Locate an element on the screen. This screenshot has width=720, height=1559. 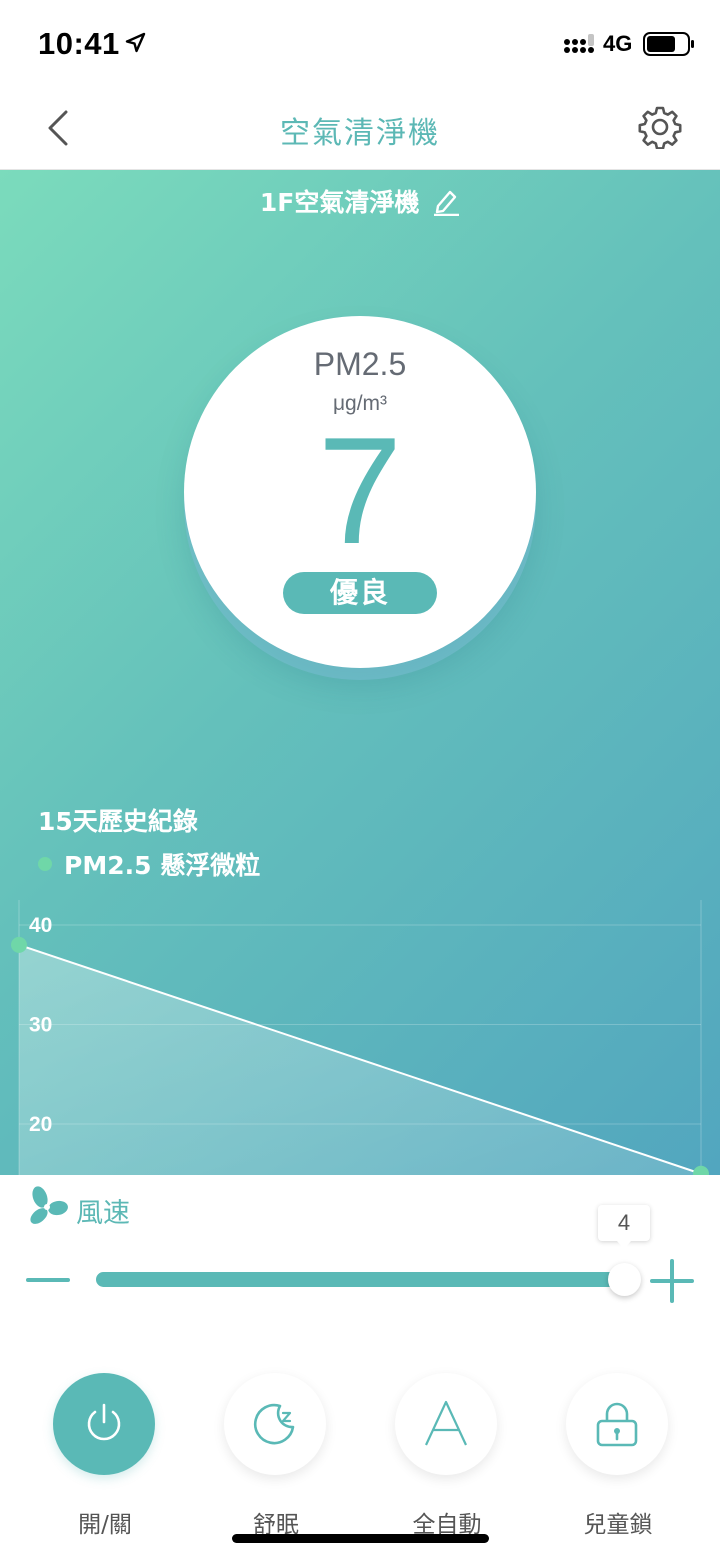
air-quality-badge: 優良 is located at coordinates (360, 593).